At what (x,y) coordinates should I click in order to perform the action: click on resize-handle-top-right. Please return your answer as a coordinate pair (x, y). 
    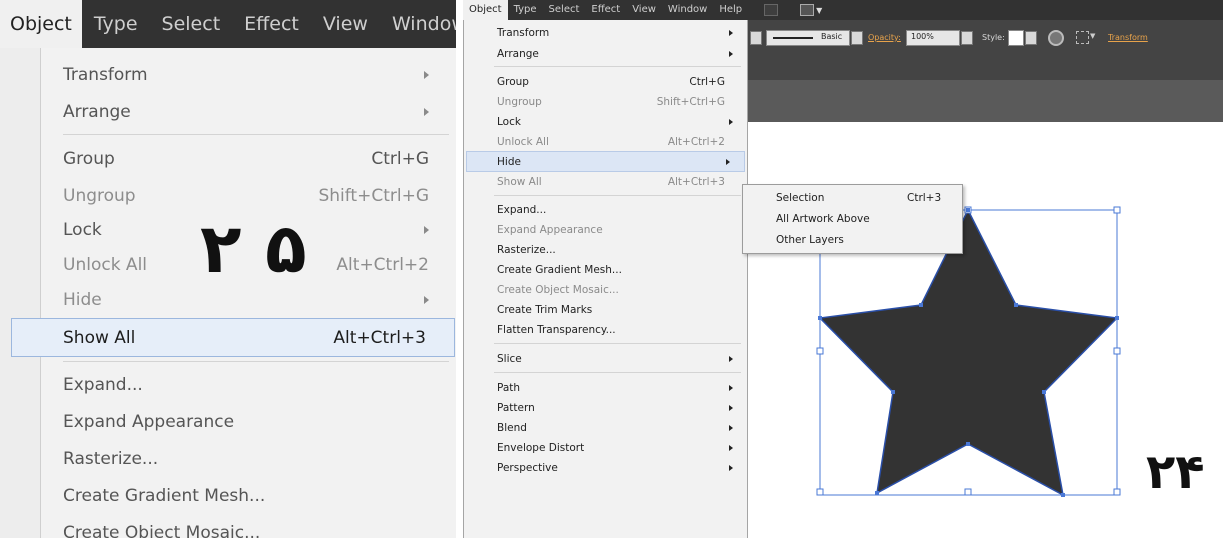
    Looking at the image, I should click on (1117, 210).